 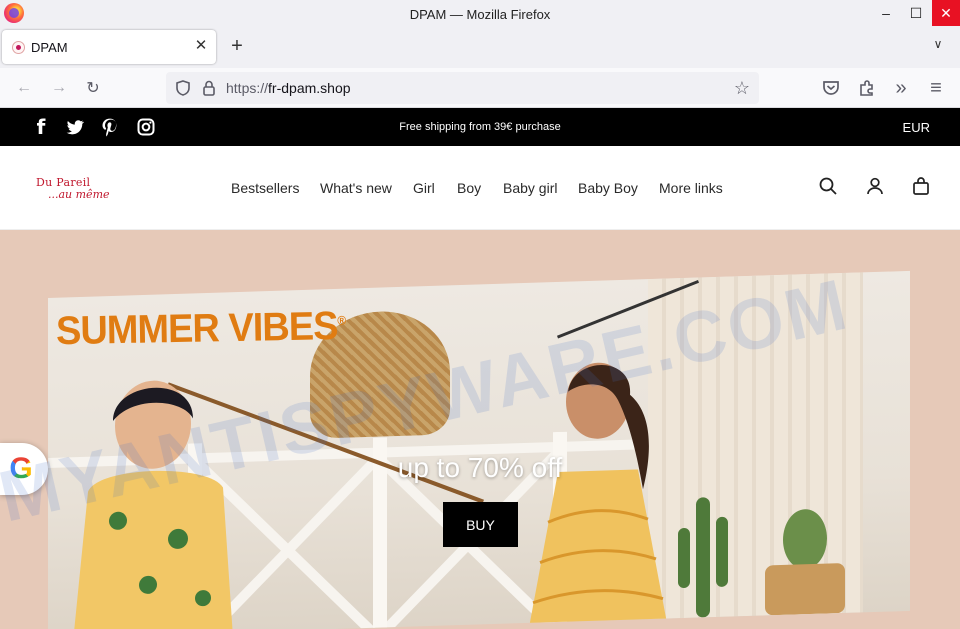 I want to click on nav-girl: Girl, so click(x=424, y=188).